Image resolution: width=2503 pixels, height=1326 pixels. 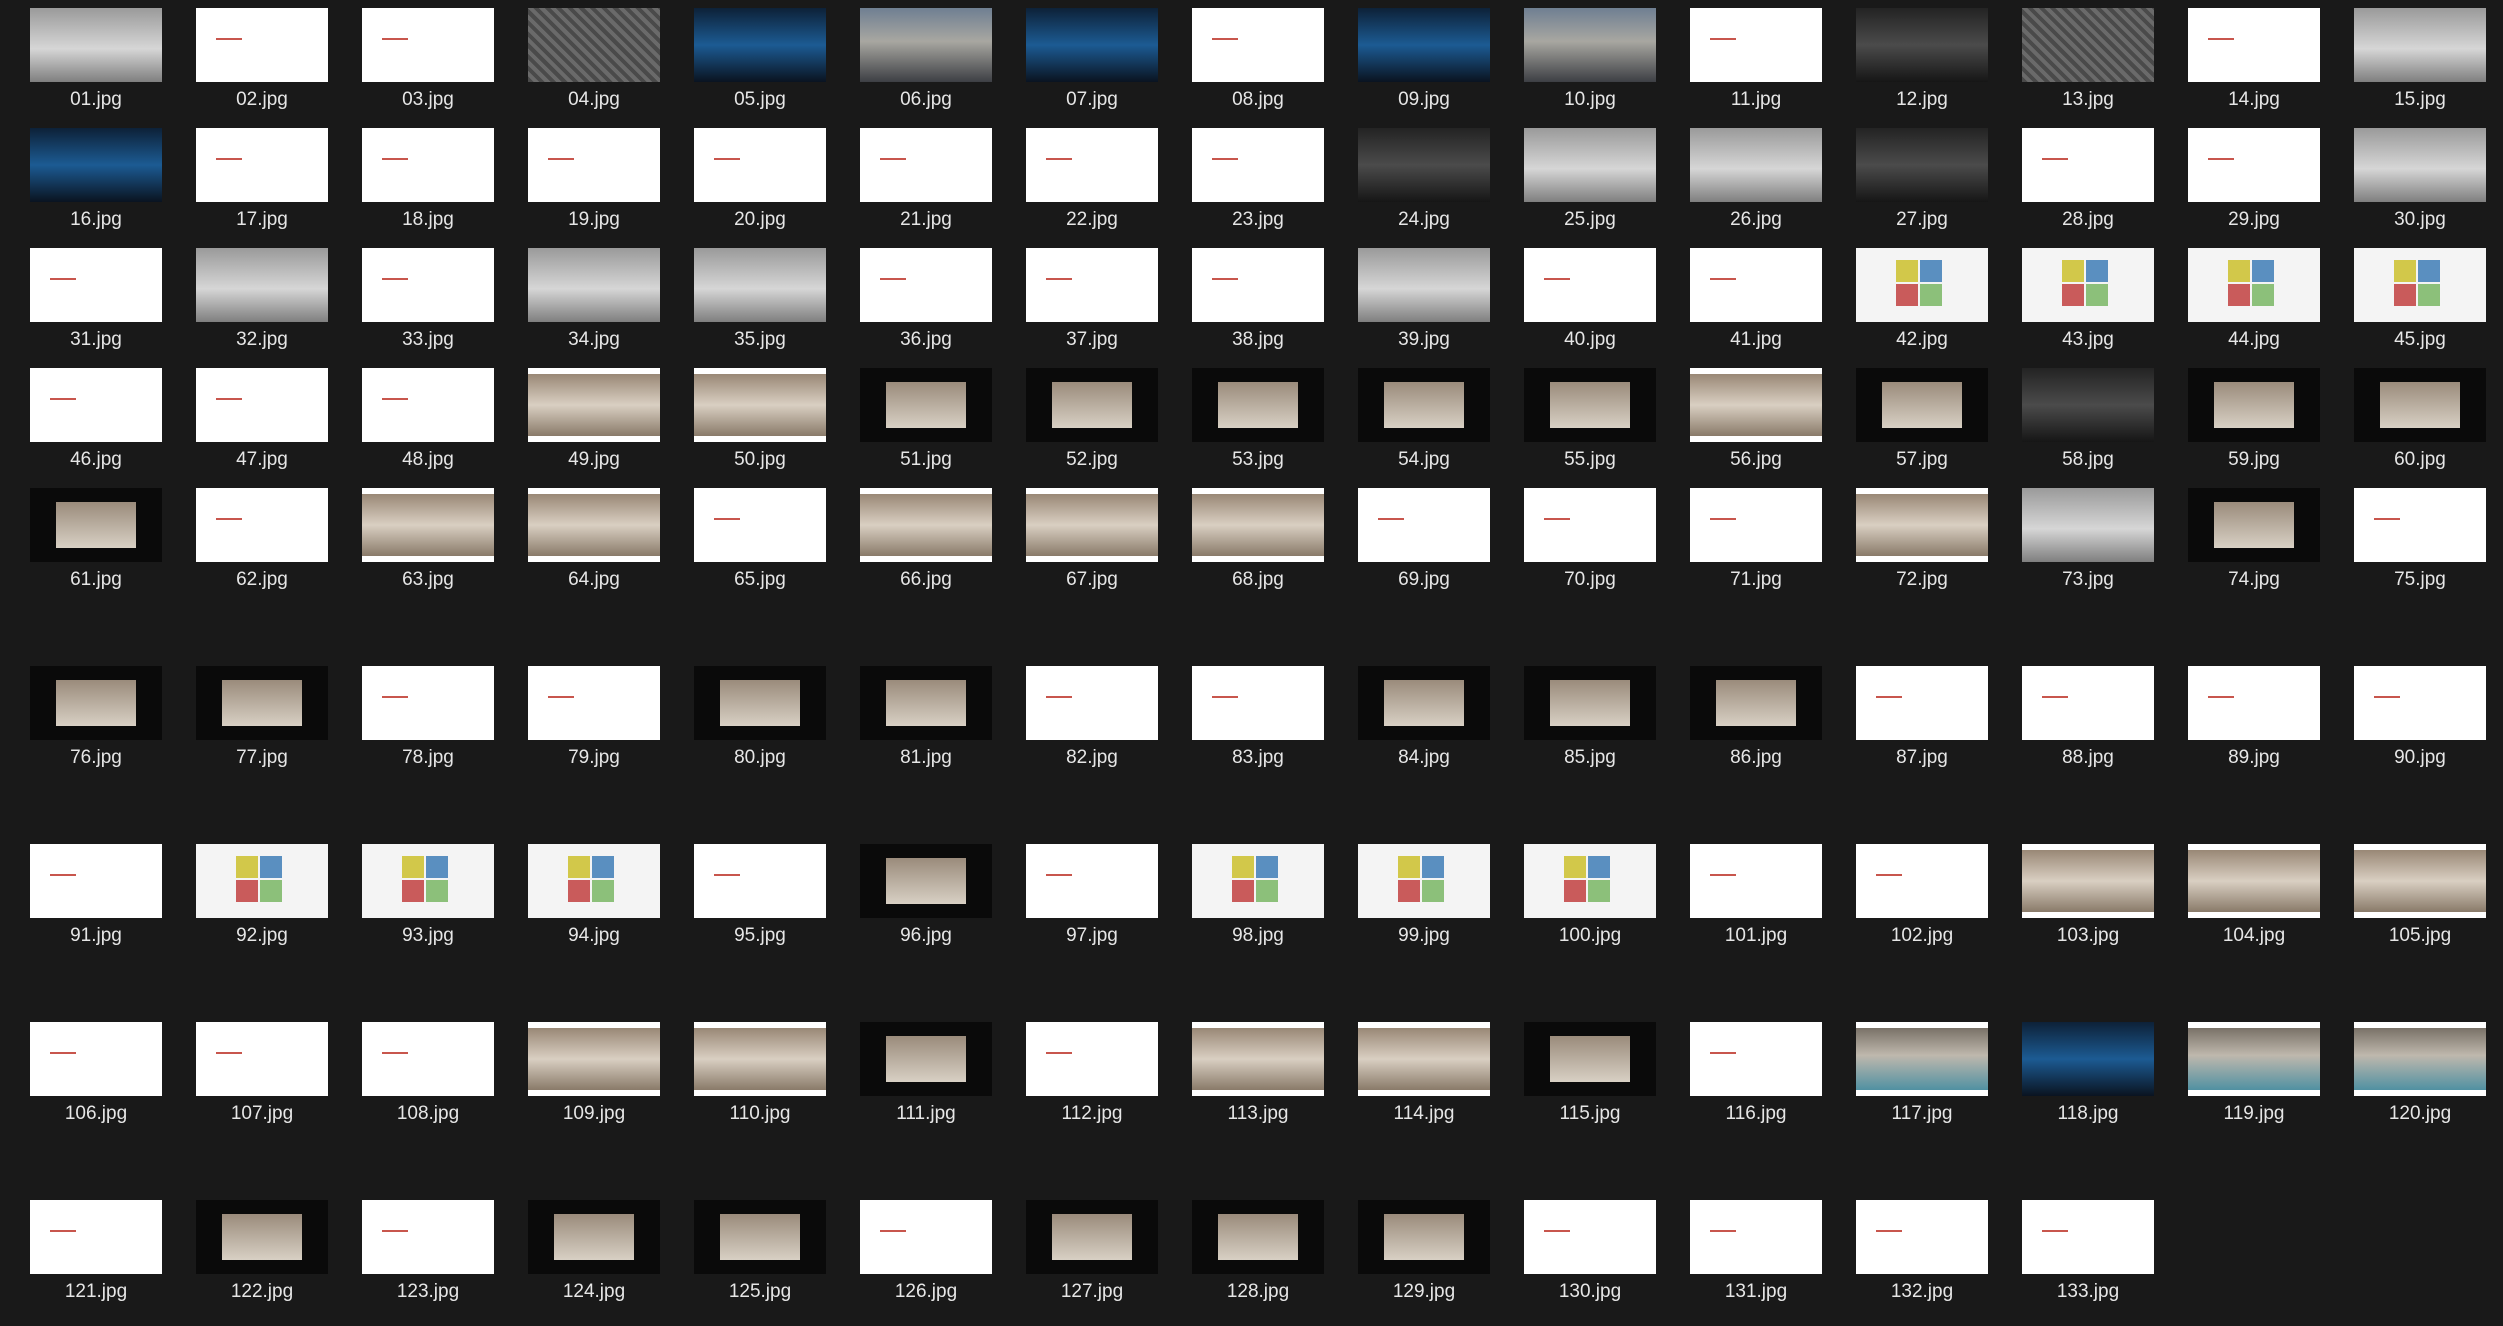 What do you see at coordinates (2088, 419) in the screenshot?
I see `file-tile: 58.jpg` at bounding box center [2088, 419].